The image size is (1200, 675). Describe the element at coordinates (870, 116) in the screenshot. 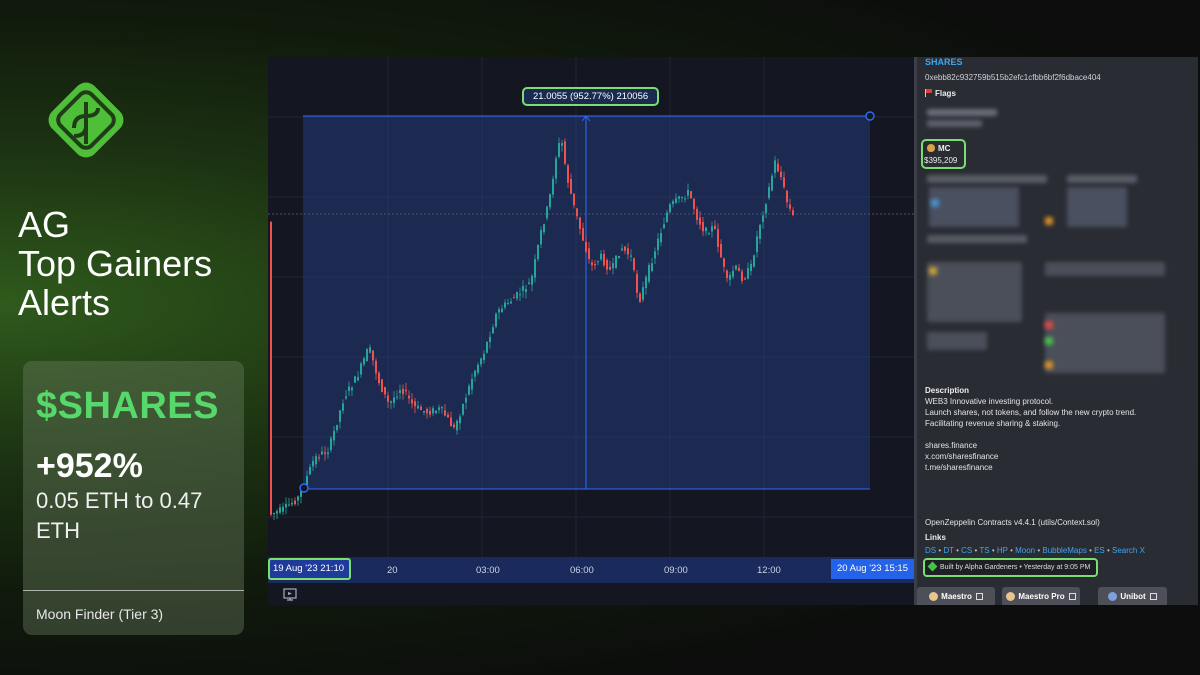

I see `measure-handle-end` at that location.